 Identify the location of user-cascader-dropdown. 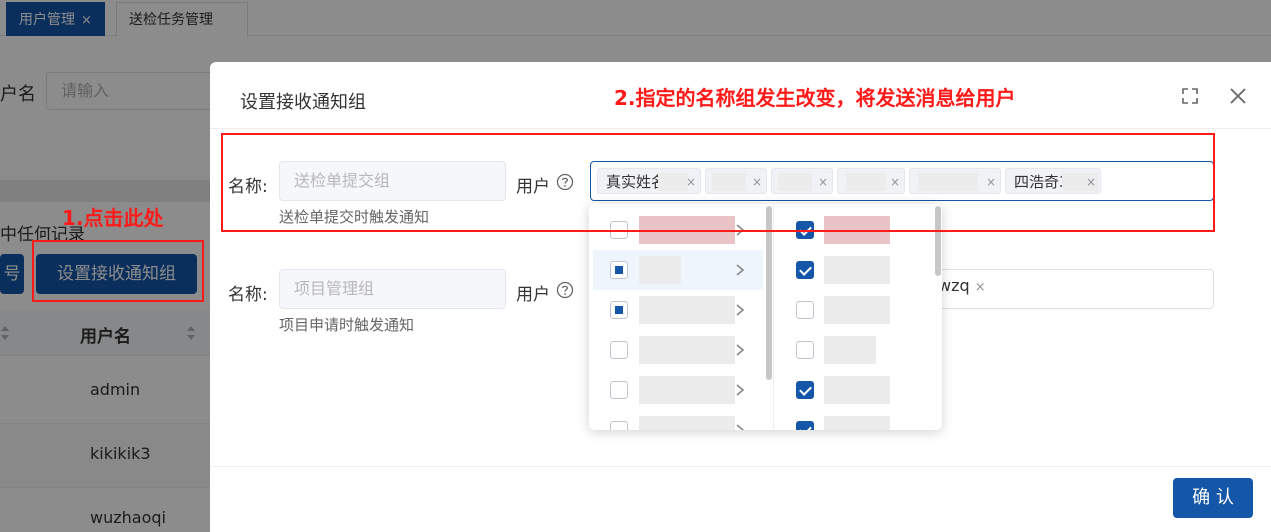
(765, 317).